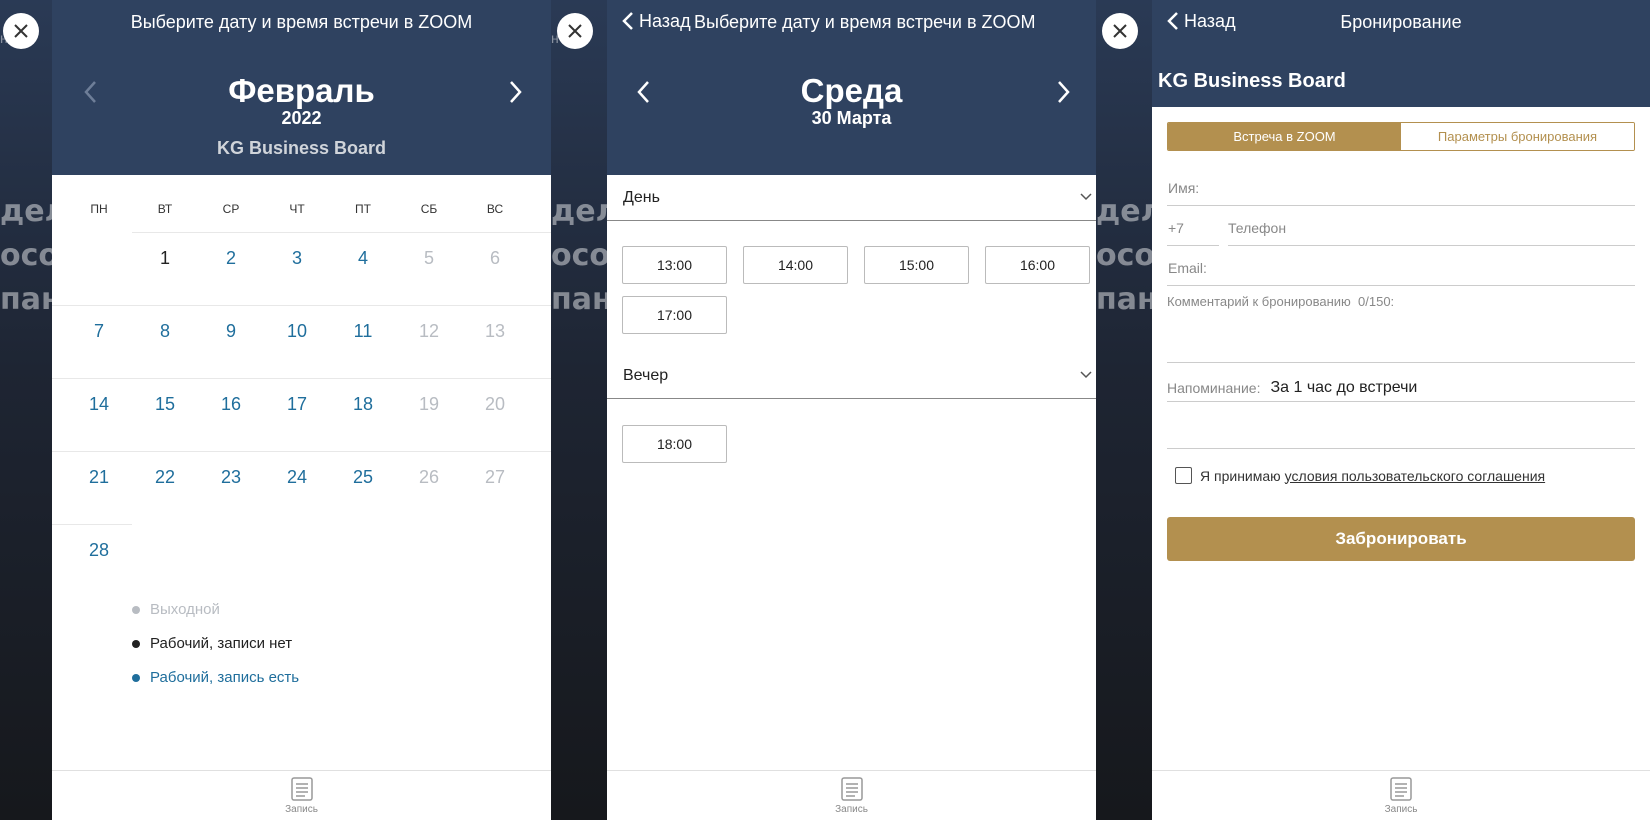 The height and width of the screenshot is (820, 1650). What do you see at coordinates (851, 90) in the screenshot?
I see `weekday-label: Среда` at bounding box center [851, 90].